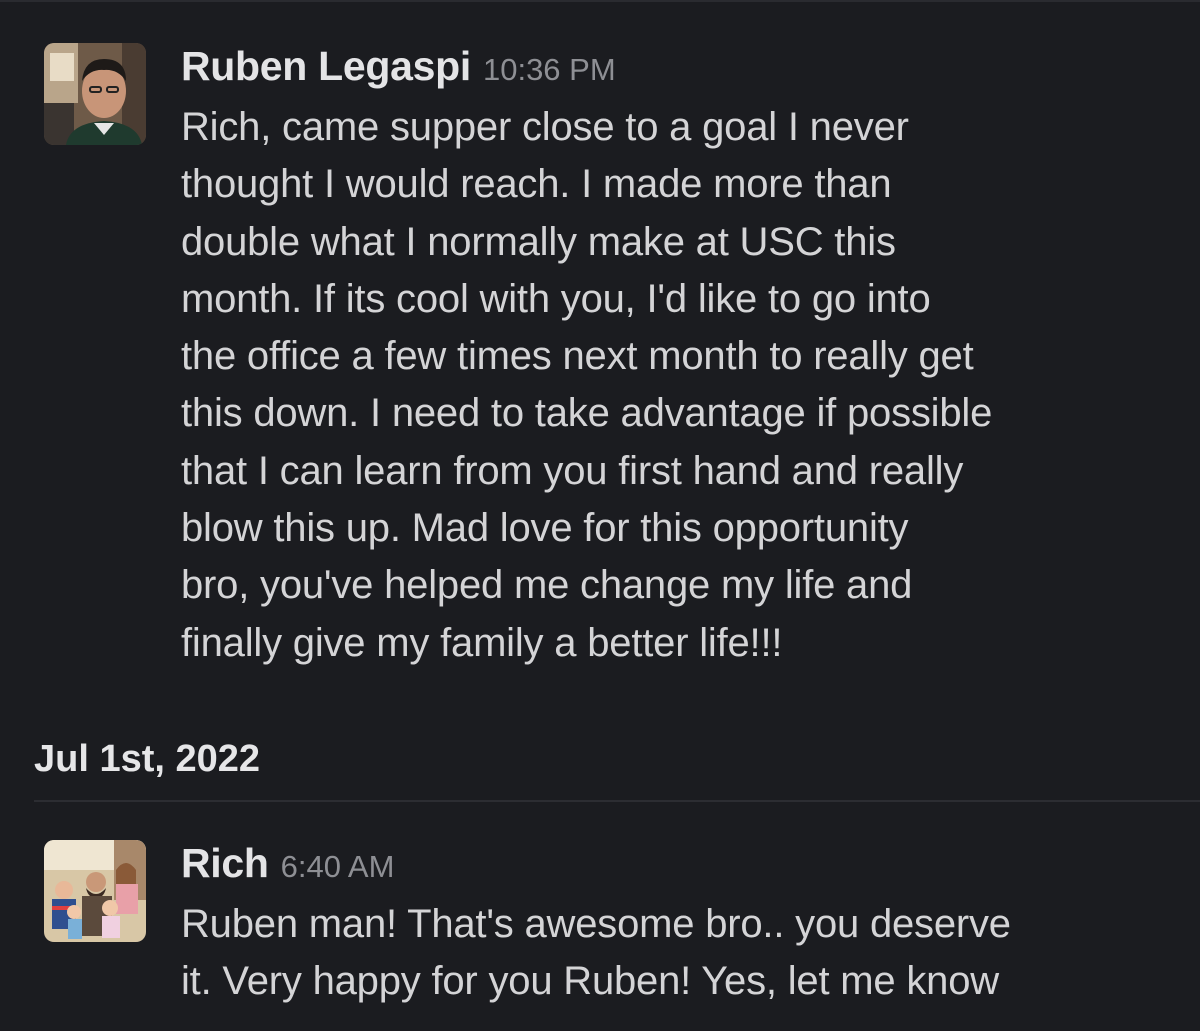 Image resolution: width=1200 pixels, height=1031 pixels. I want to click on message-header: Rich 6:40 AM, so click(681, 868).